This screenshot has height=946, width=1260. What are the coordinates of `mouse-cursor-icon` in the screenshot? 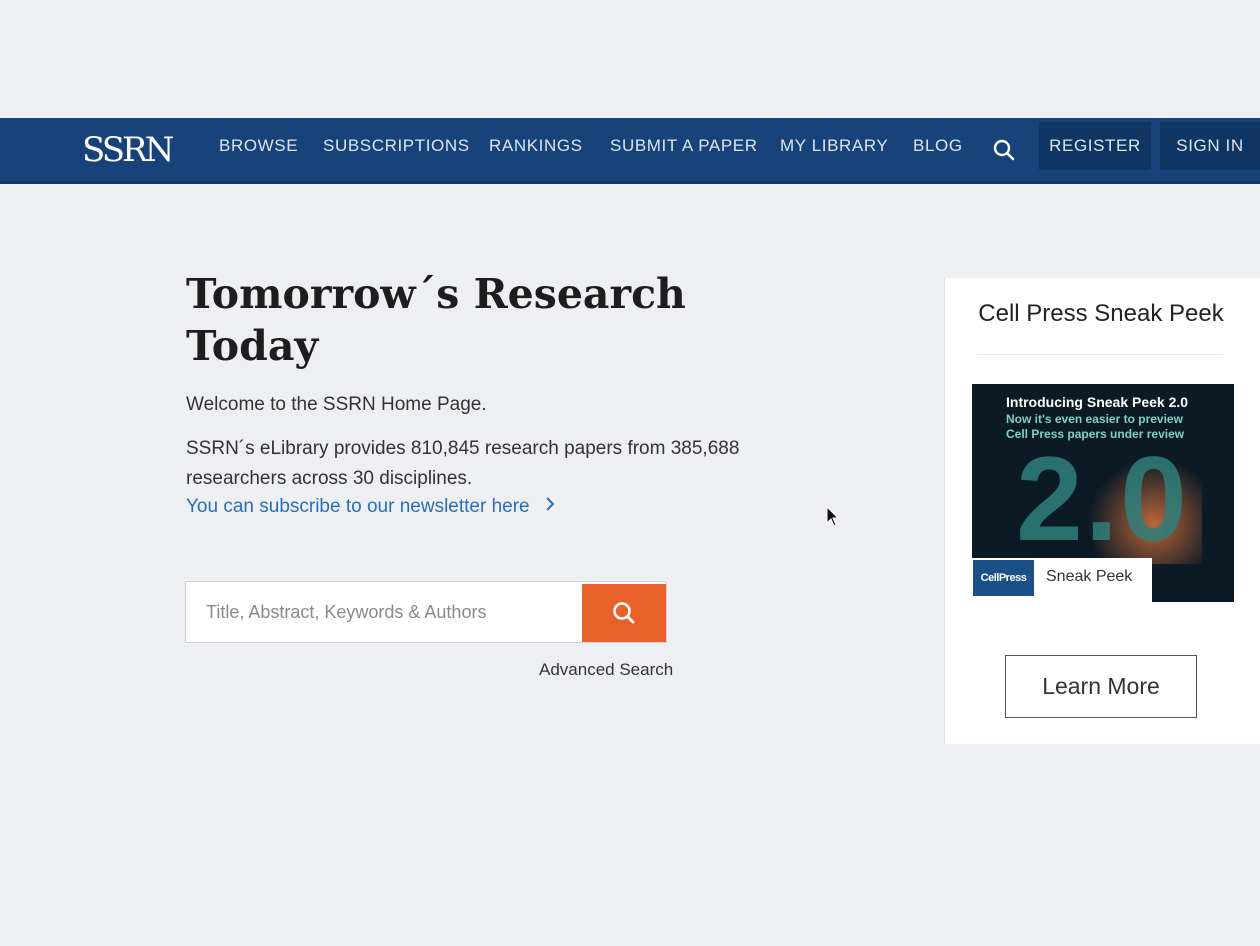 It's located at (833, 516).